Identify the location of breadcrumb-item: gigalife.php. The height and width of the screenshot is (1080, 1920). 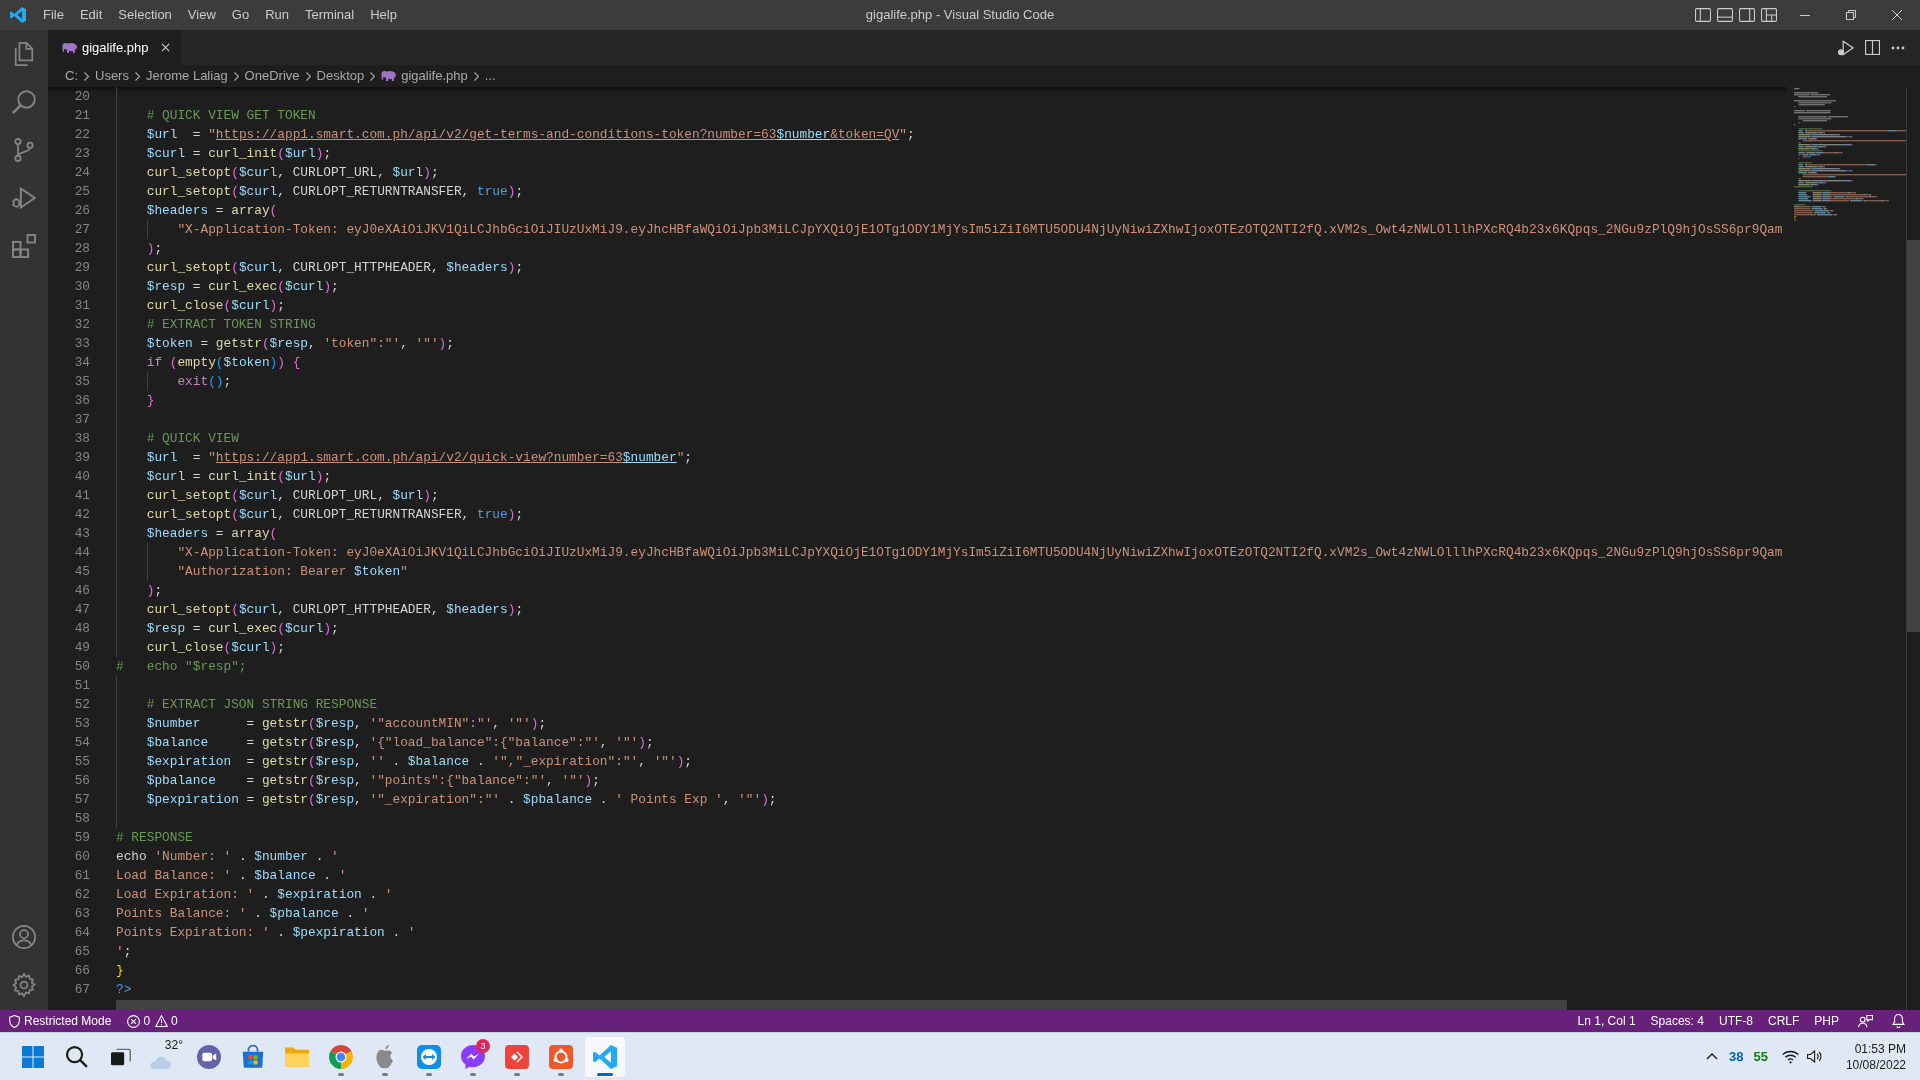
(434, 76).